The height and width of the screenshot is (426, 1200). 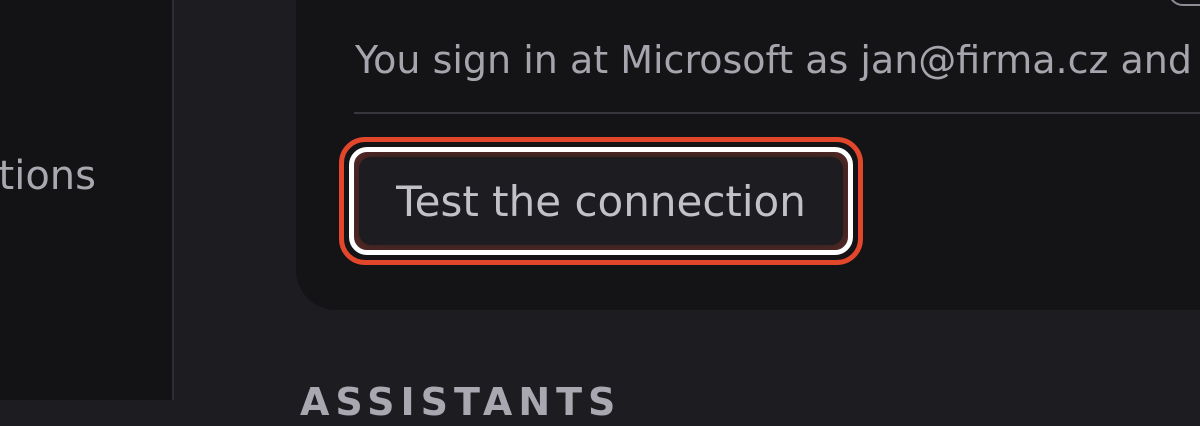 I want to click on sidebar-item-label: tions, so click(x=48, y=176).